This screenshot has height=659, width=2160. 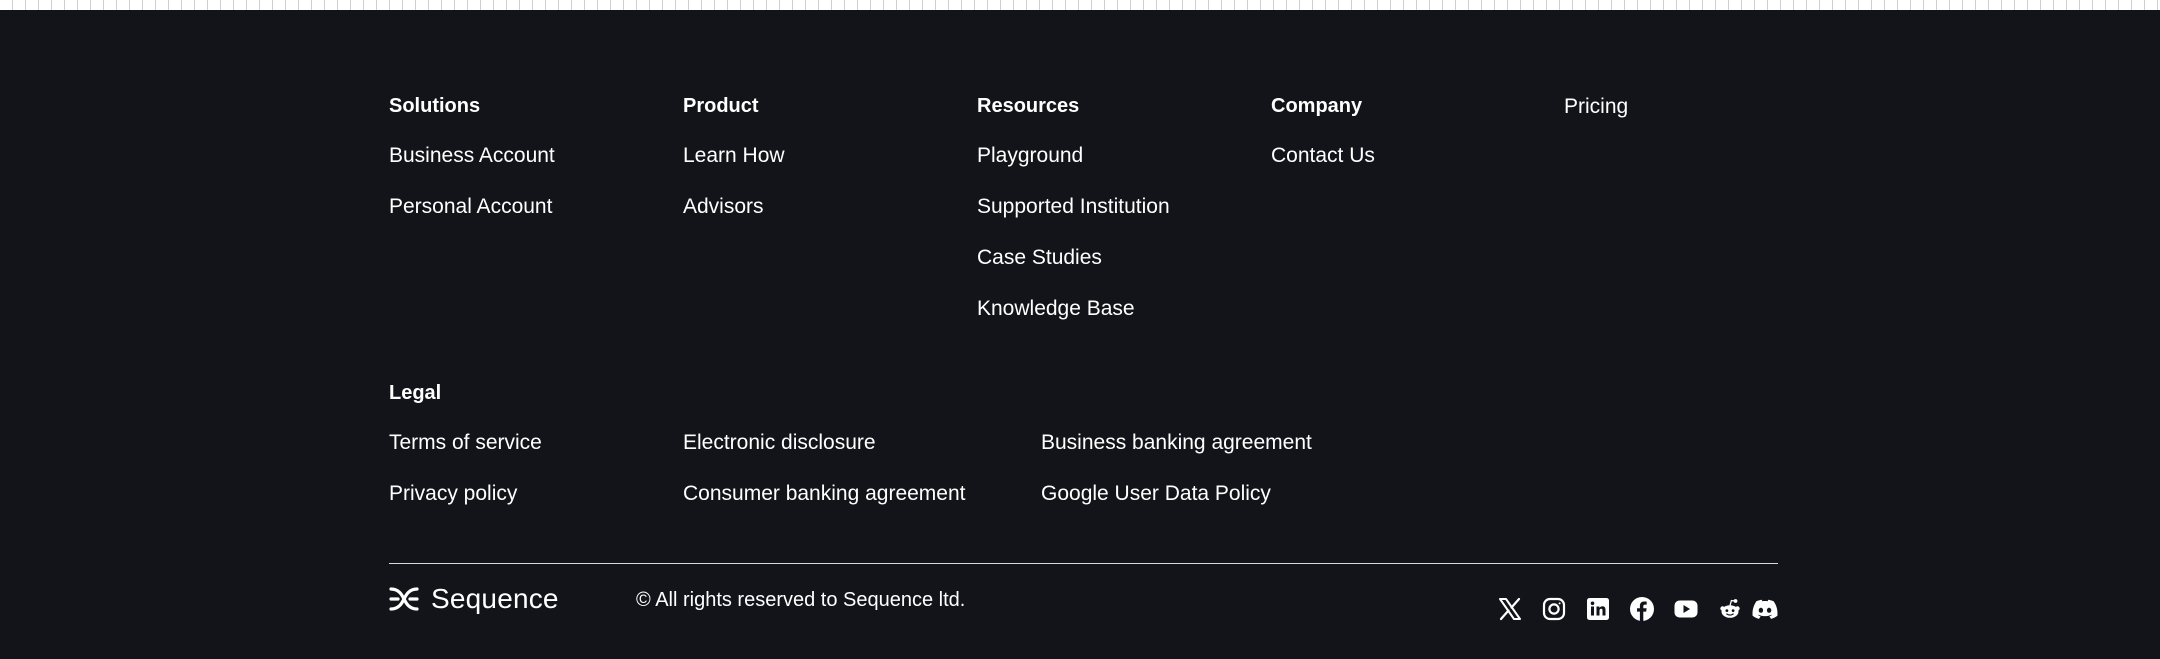 What do you see at coordinates (1686, 609) in the screenshot?
I see `youtube-icon` at bounding box center [1686, 609].